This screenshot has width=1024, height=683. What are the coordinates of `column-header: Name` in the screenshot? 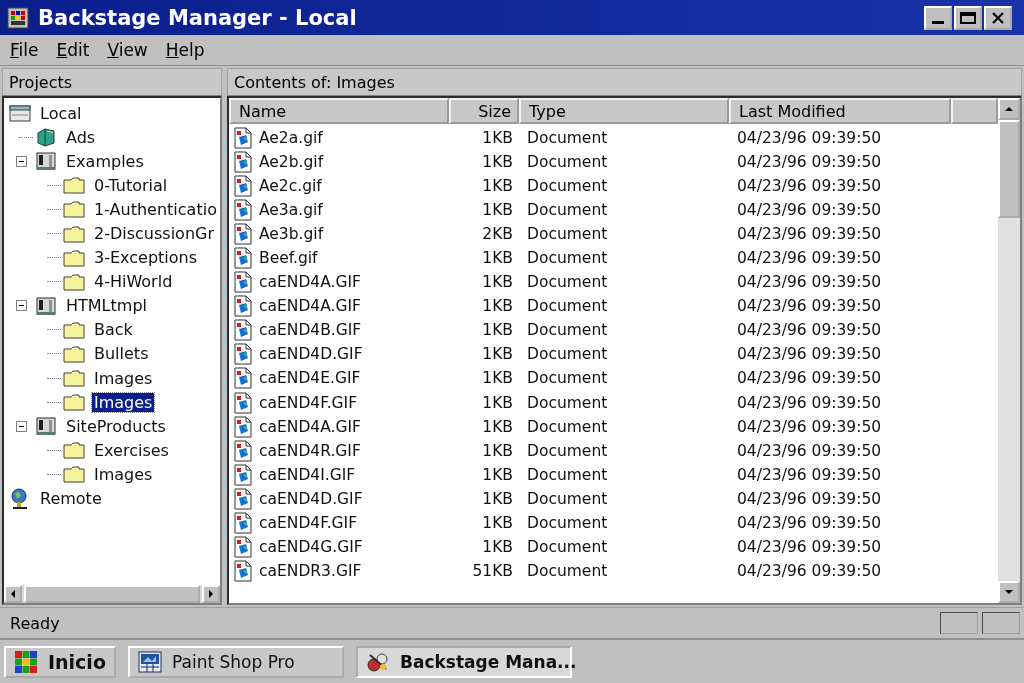 It's located at (339, 111).